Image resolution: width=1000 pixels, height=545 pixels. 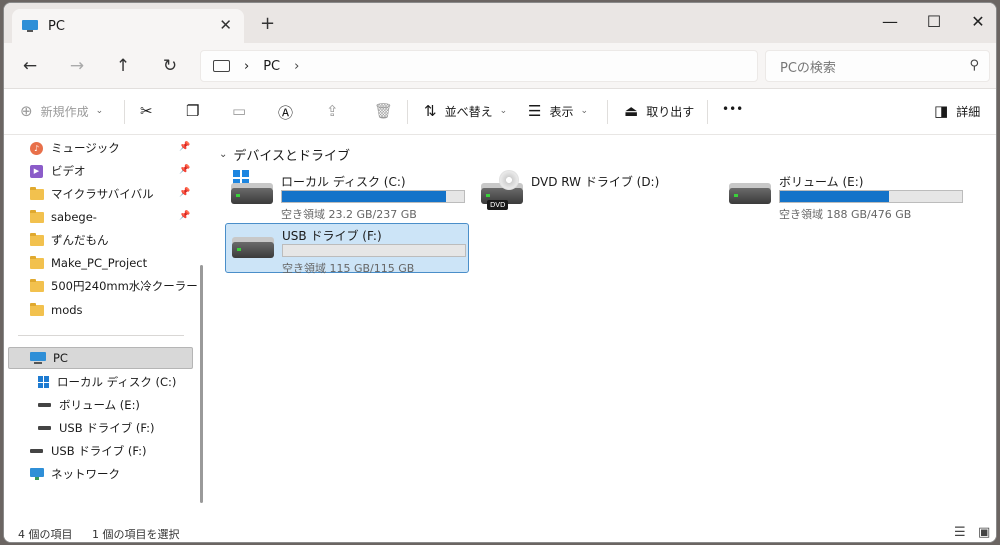 I want to click on sidebar-item-label: PC, so click(x=60, y=358).